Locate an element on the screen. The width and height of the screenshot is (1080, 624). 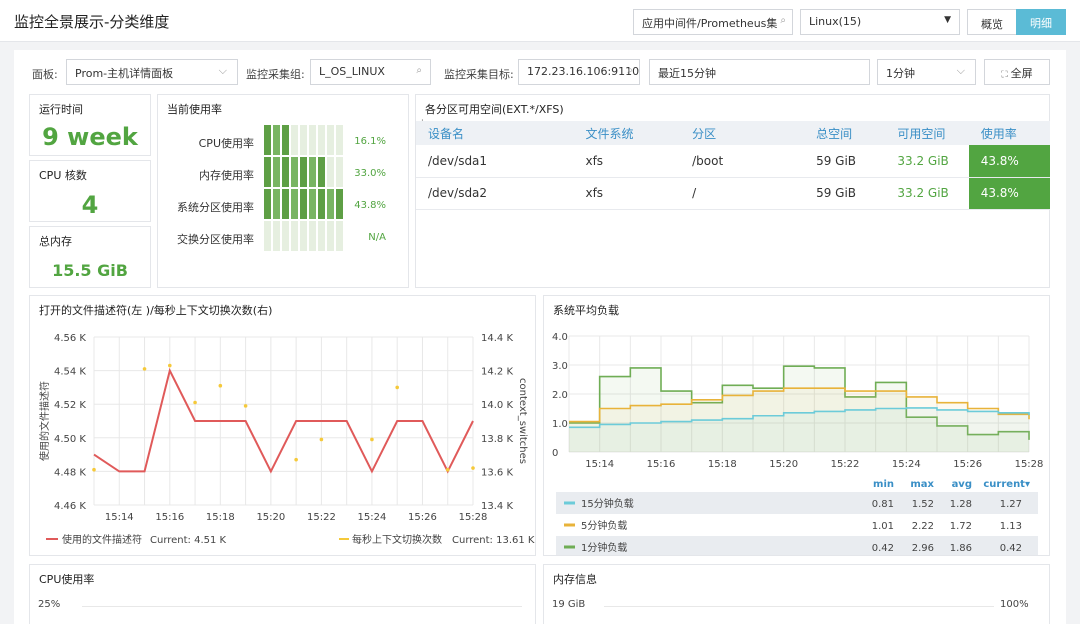
fullscreen-button: ⛶ 全屏 is located at coordinates (1017, 72).